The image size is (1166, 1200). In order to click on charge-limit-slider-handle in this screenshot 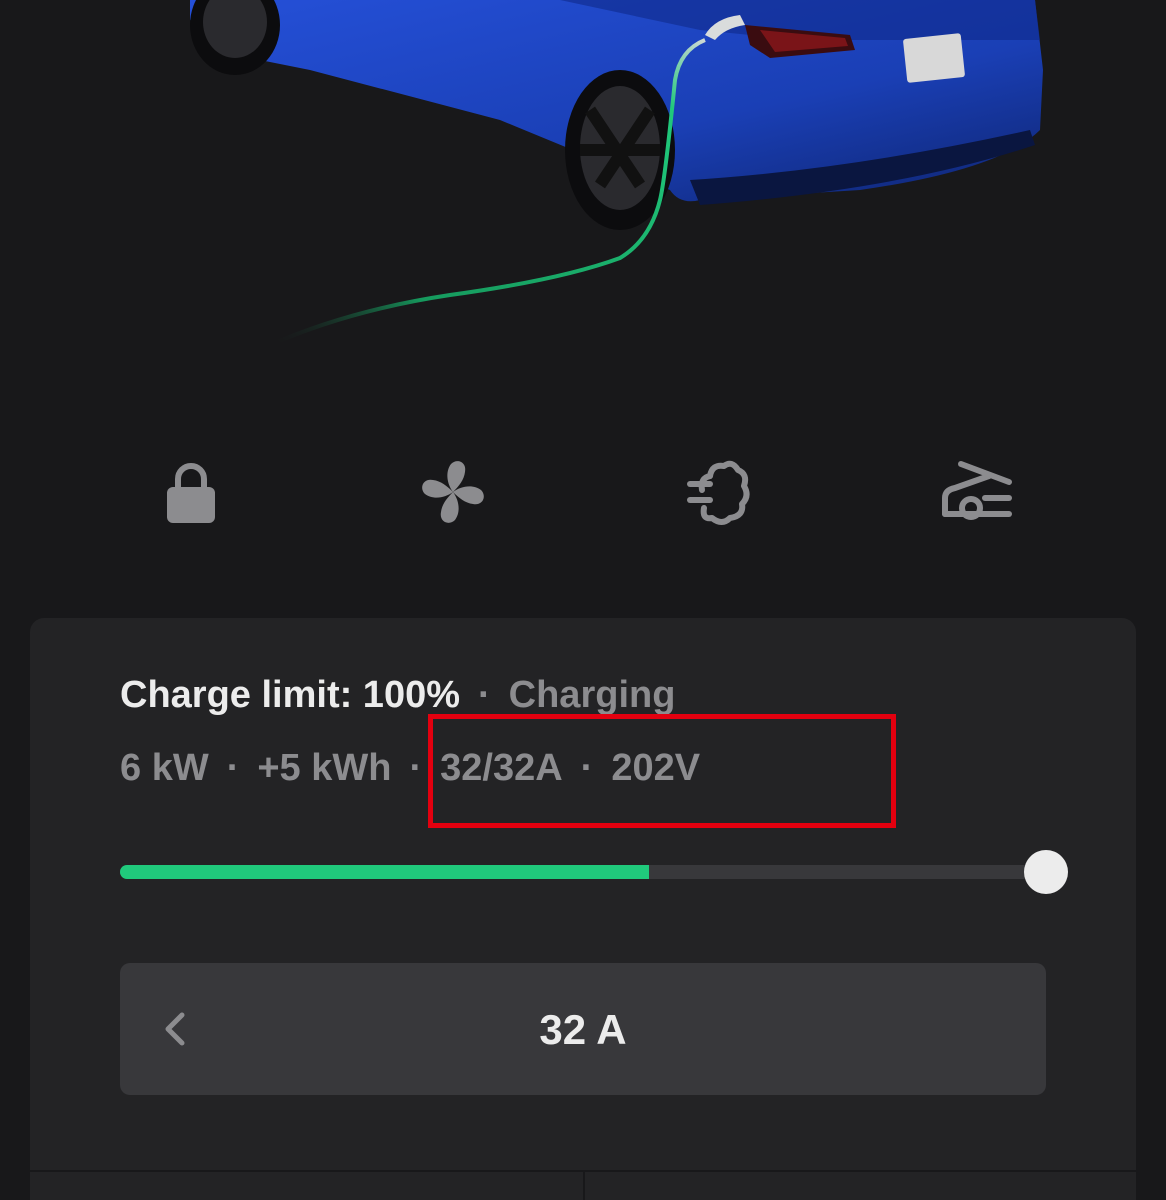, I will do `click(1046, 872)`.